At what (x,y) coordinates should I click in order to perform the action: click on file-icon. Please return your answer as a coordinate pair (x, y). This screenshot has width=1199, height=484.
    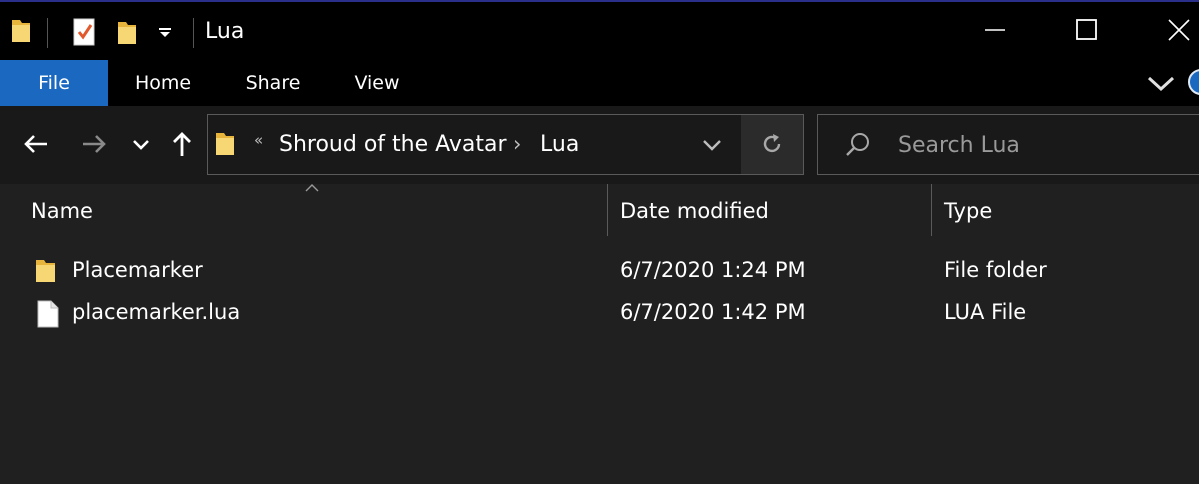
    Looking at the image, I should click on (48, 316).